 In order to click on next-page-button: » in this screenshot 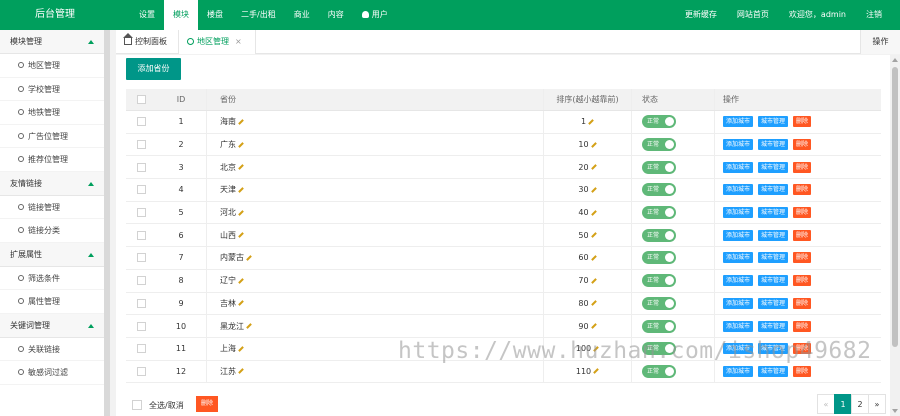, I will do `click(877, 404)`.